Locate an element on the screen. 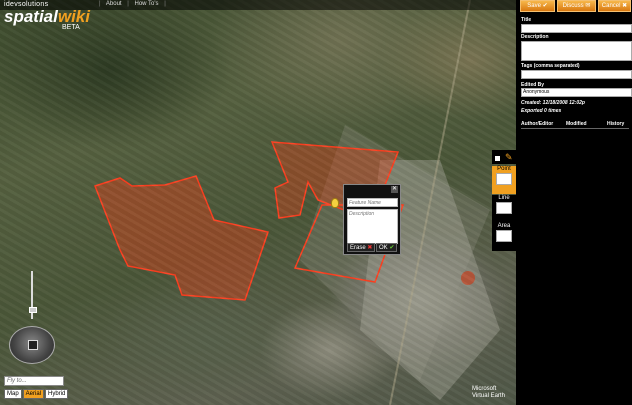  cancel-button: Cancel ✖ is located at coordinates (614, 6).